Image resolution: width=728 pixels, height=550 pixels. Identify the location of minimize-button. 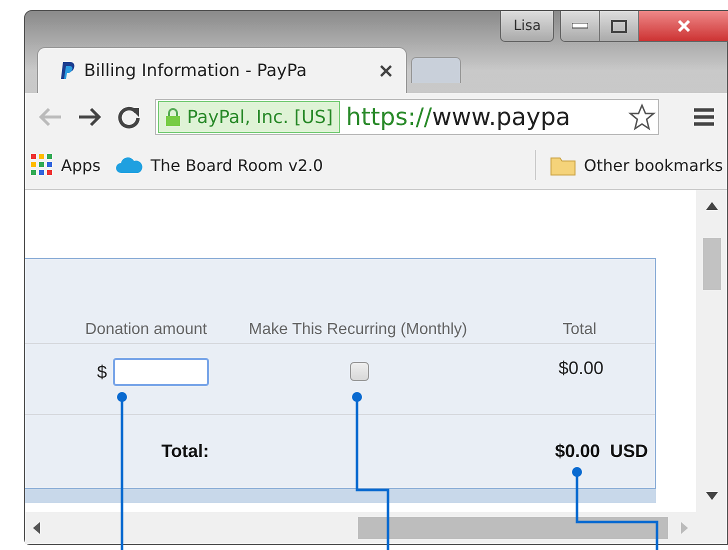
(580, 26).